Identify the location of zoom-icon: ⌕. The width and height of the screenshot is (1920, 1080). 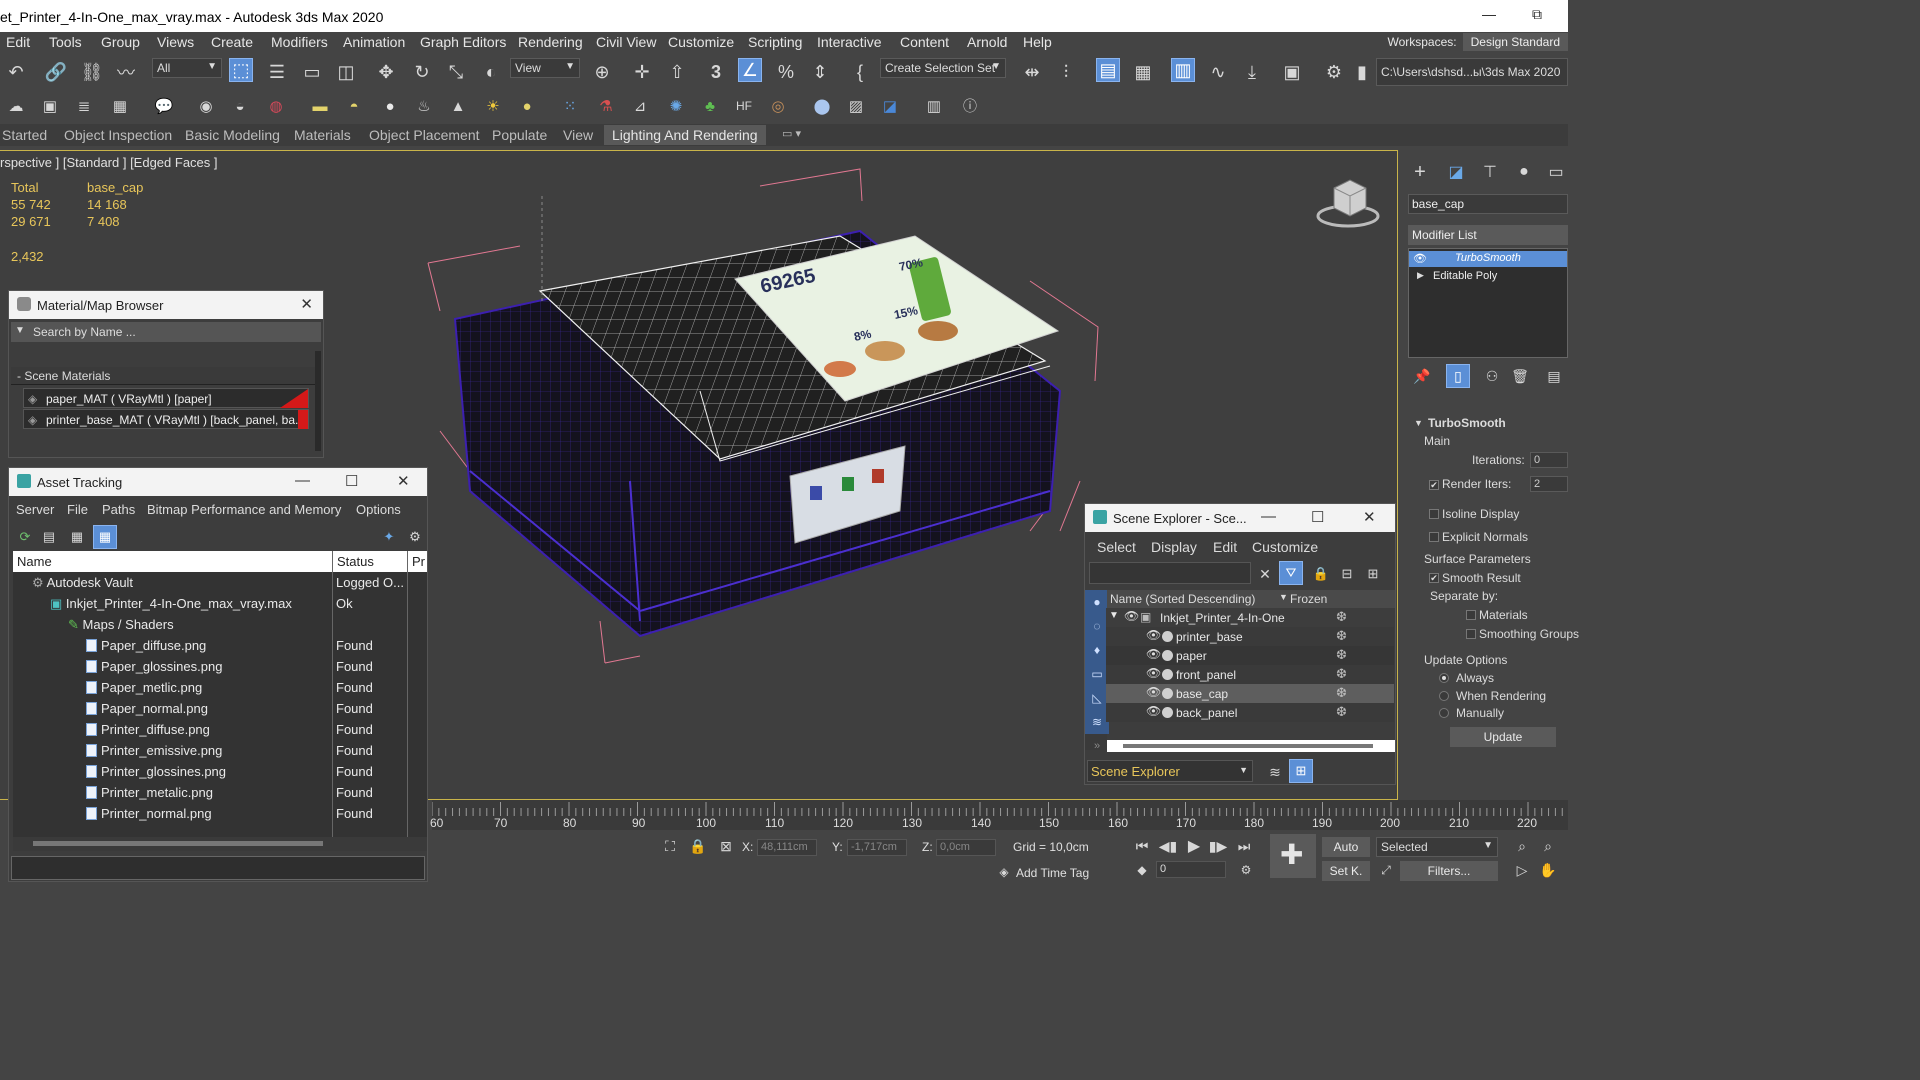
(1522, 846).